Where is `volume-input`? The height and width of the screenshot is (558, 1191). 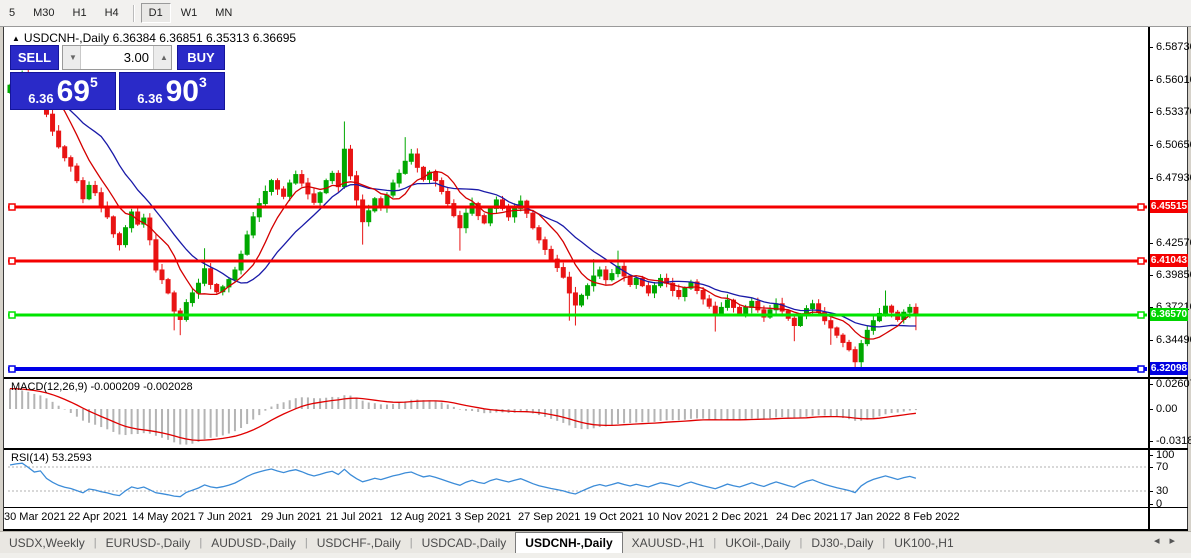 volume-input is located at coordinates (117, 57).